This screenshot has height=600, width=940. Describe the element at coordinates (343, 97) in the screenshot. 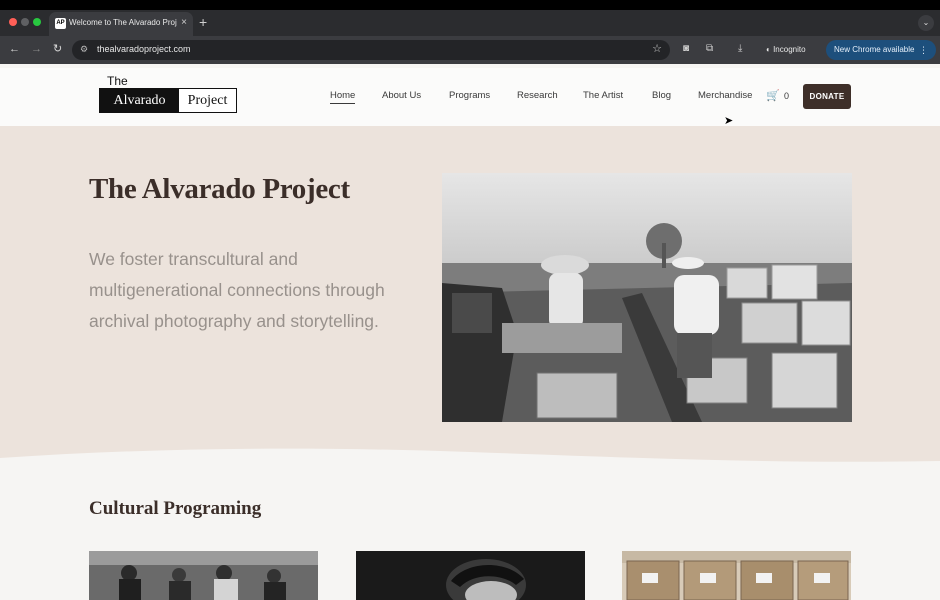

I see `nav-home: Home` at that location.